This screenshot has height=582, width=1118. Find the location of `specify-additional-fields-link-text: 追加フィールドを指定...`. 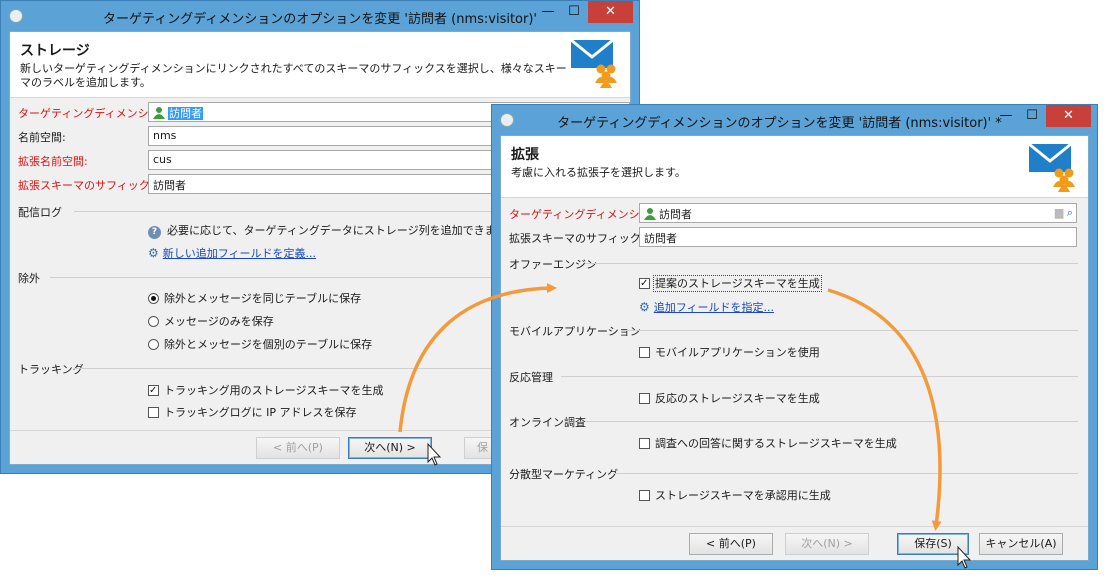

specify-additional-fields-link-text: 追加フィールドを指定... is located at coordinates (714, 307).